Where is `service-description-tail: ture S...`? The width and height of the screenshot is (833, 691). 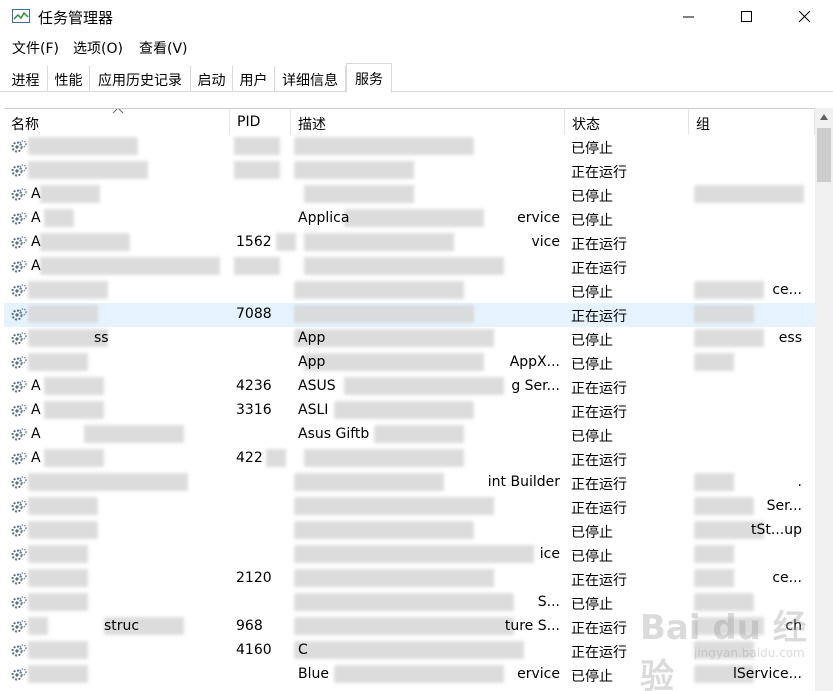 service-description-tail: ture S... is located at coordinates (532, 626).